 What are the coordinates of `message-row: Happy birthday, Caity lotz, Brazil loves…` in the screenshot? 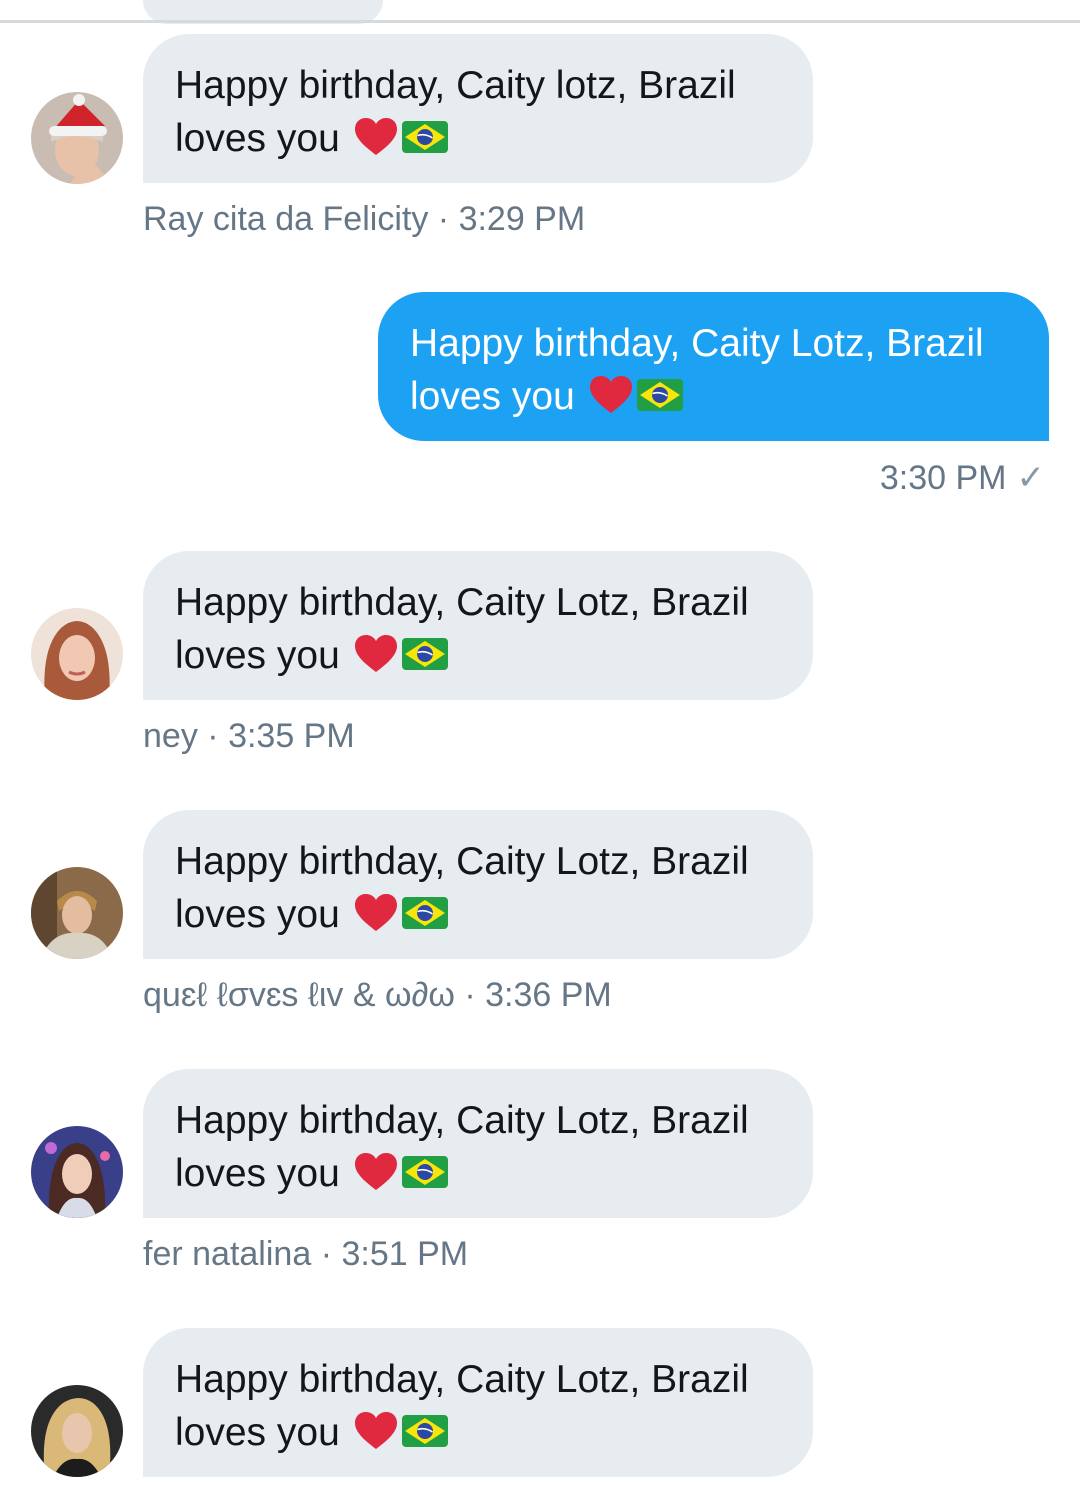 It's located at (540, 139).